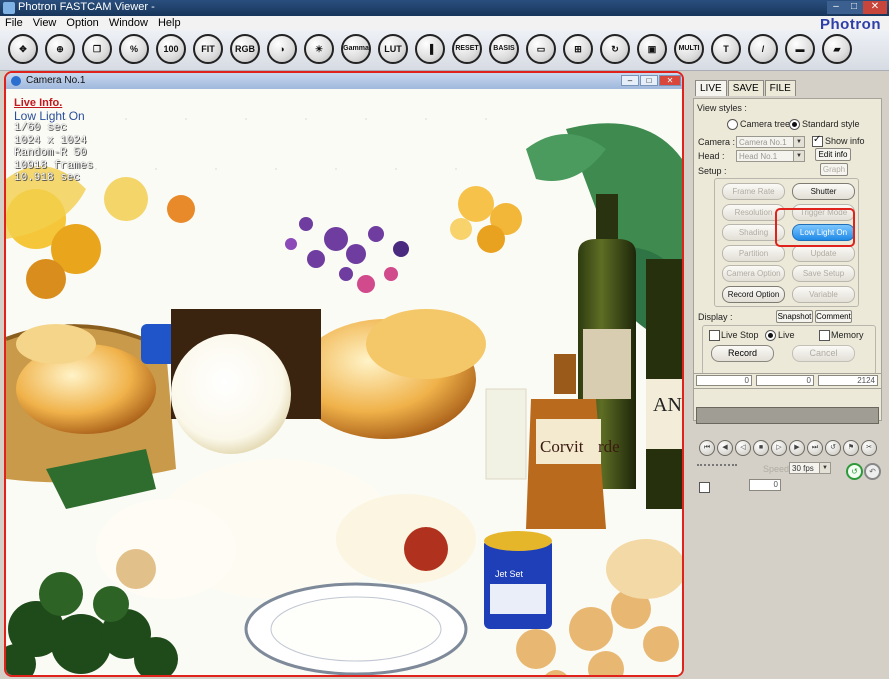 The height and width of the screenshot is (679, 889). What do you see at coordinates (652, 49) in the screenshot?
I see `multi-window-icon: ▣` at bounding box center [652, 49].